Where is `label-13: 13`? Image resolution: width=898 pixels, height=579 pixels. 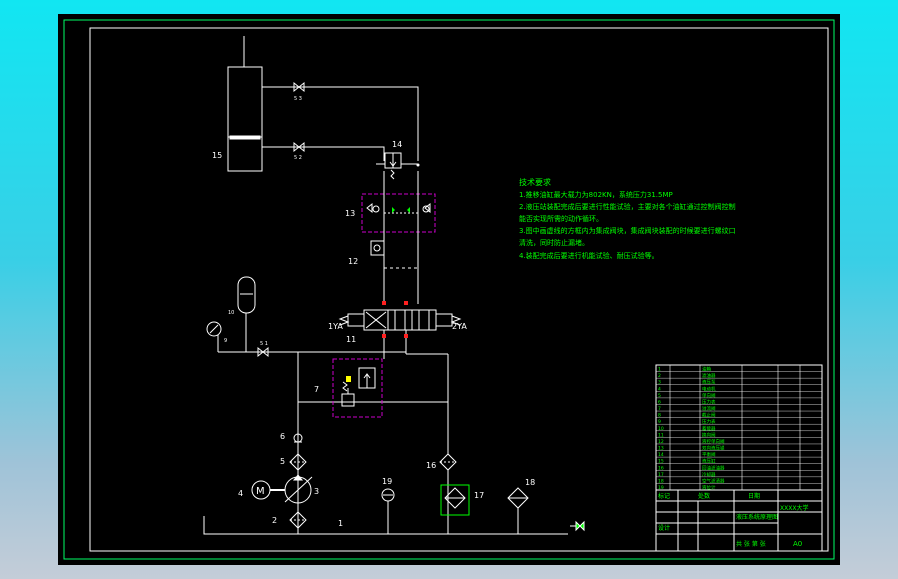 label-13: 13 is located at coordinates (350, 213).